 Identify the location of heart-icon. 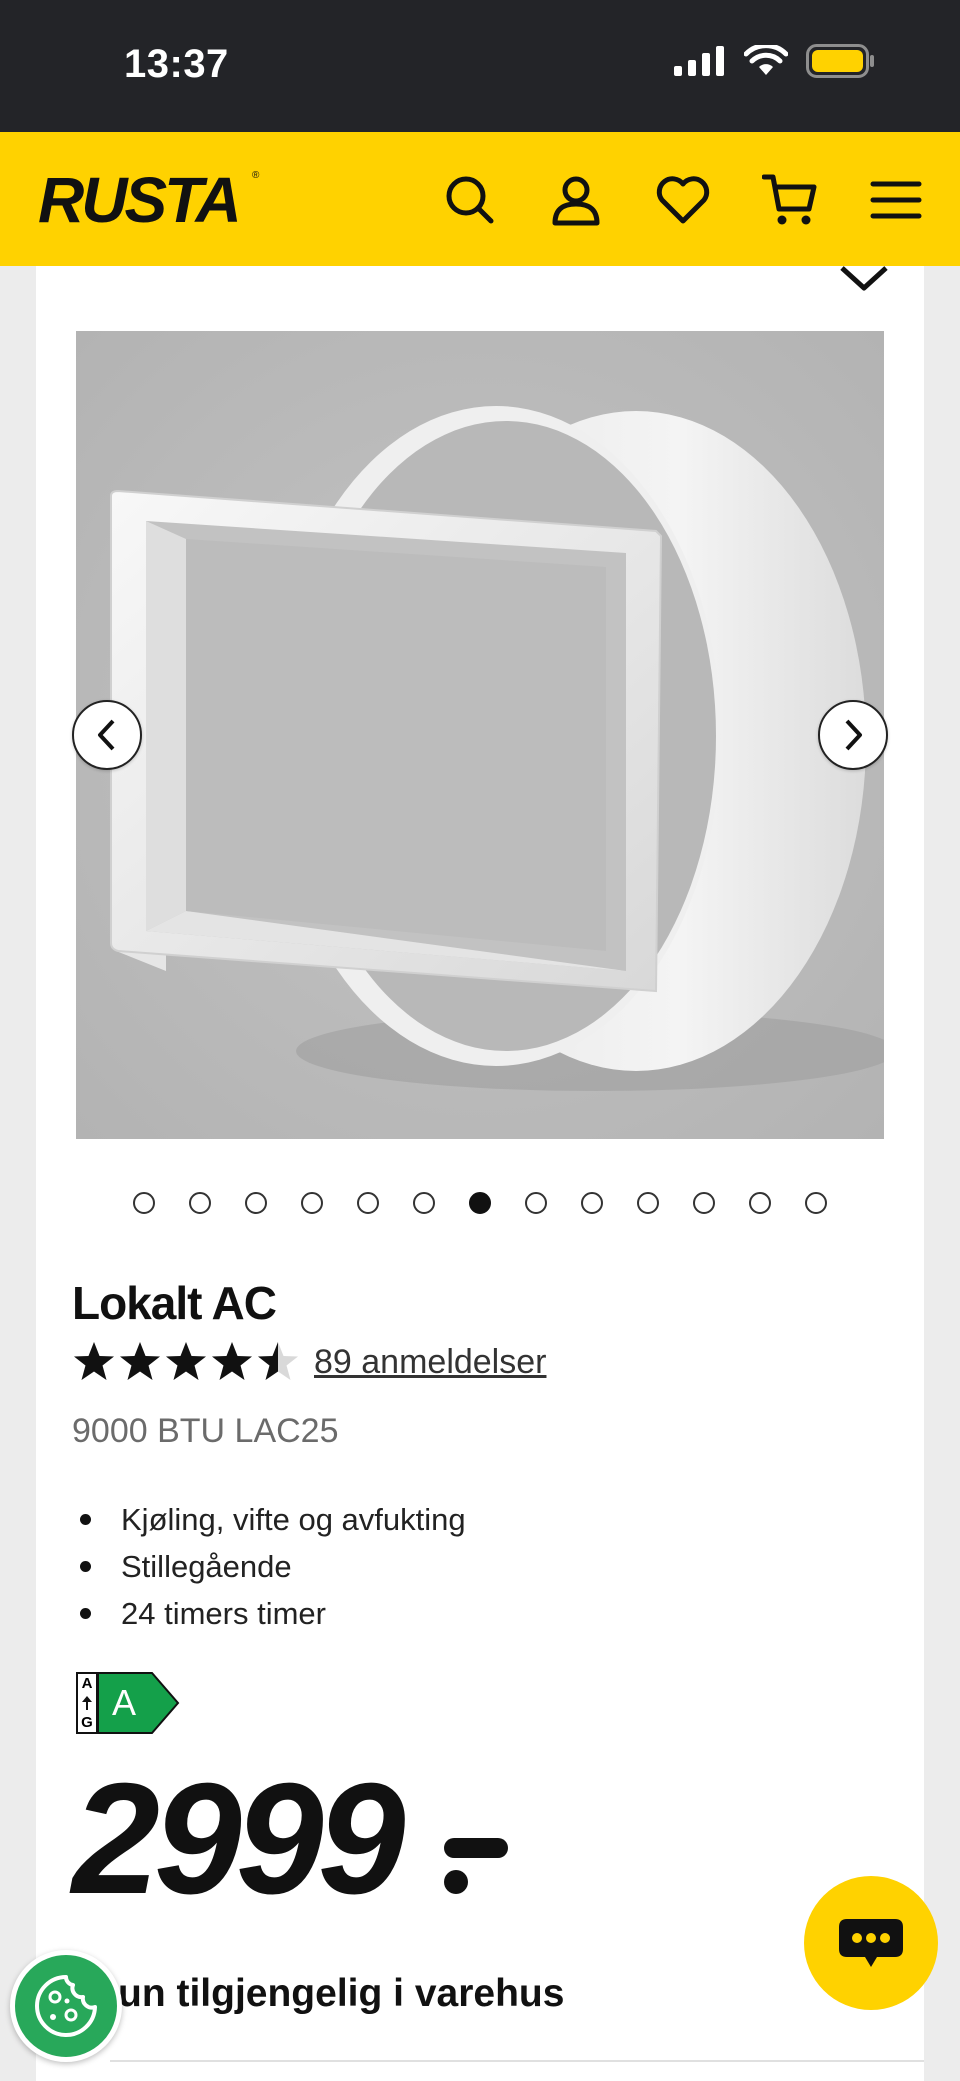
(683, 200).